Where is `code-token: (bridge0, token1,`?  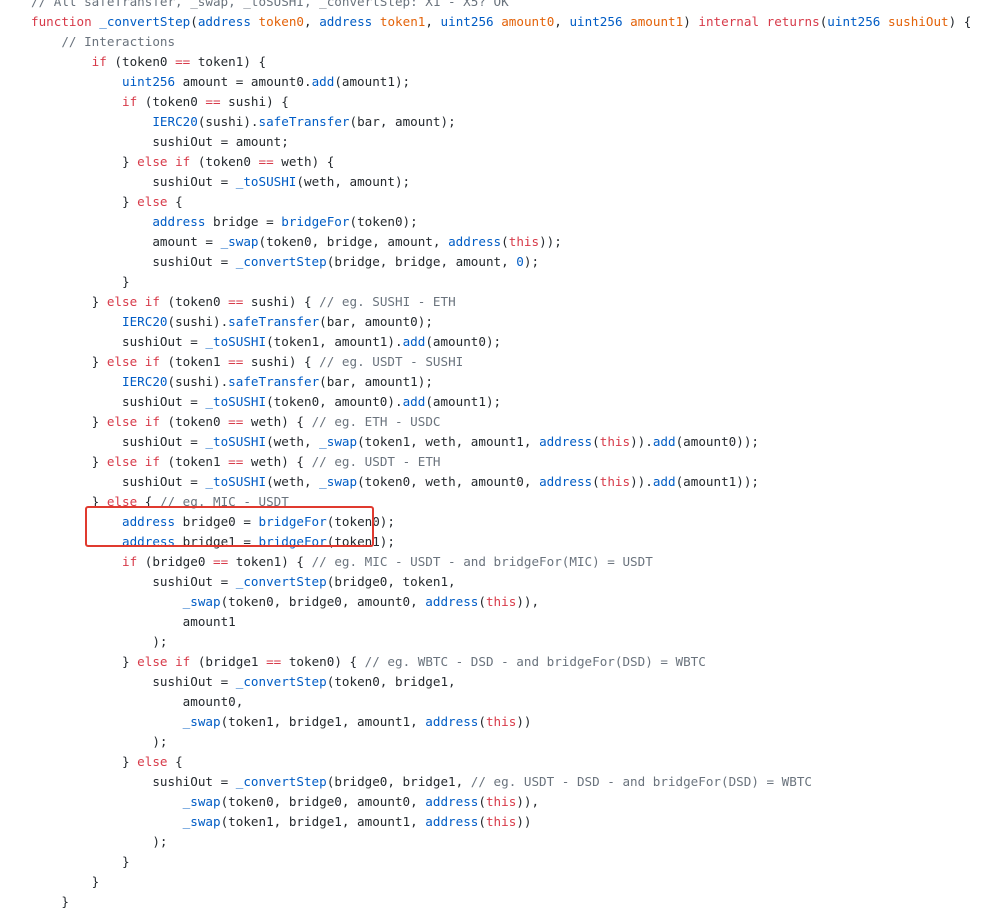
code-token: (bridge0, token1, is located at coordinates (391, 581).